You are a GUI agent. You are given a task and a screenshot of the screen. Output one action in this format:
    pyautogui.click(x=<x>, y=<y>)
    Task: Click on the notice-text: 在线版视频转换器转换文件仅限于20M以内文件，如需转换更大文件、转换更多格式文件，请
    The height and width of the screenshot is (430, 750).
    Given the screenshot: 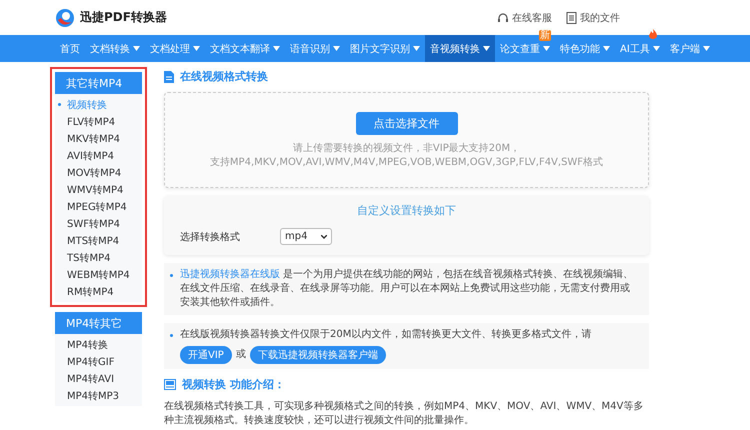 What is the action you would take?
    pyautogui.click(x=386, y=335)
    